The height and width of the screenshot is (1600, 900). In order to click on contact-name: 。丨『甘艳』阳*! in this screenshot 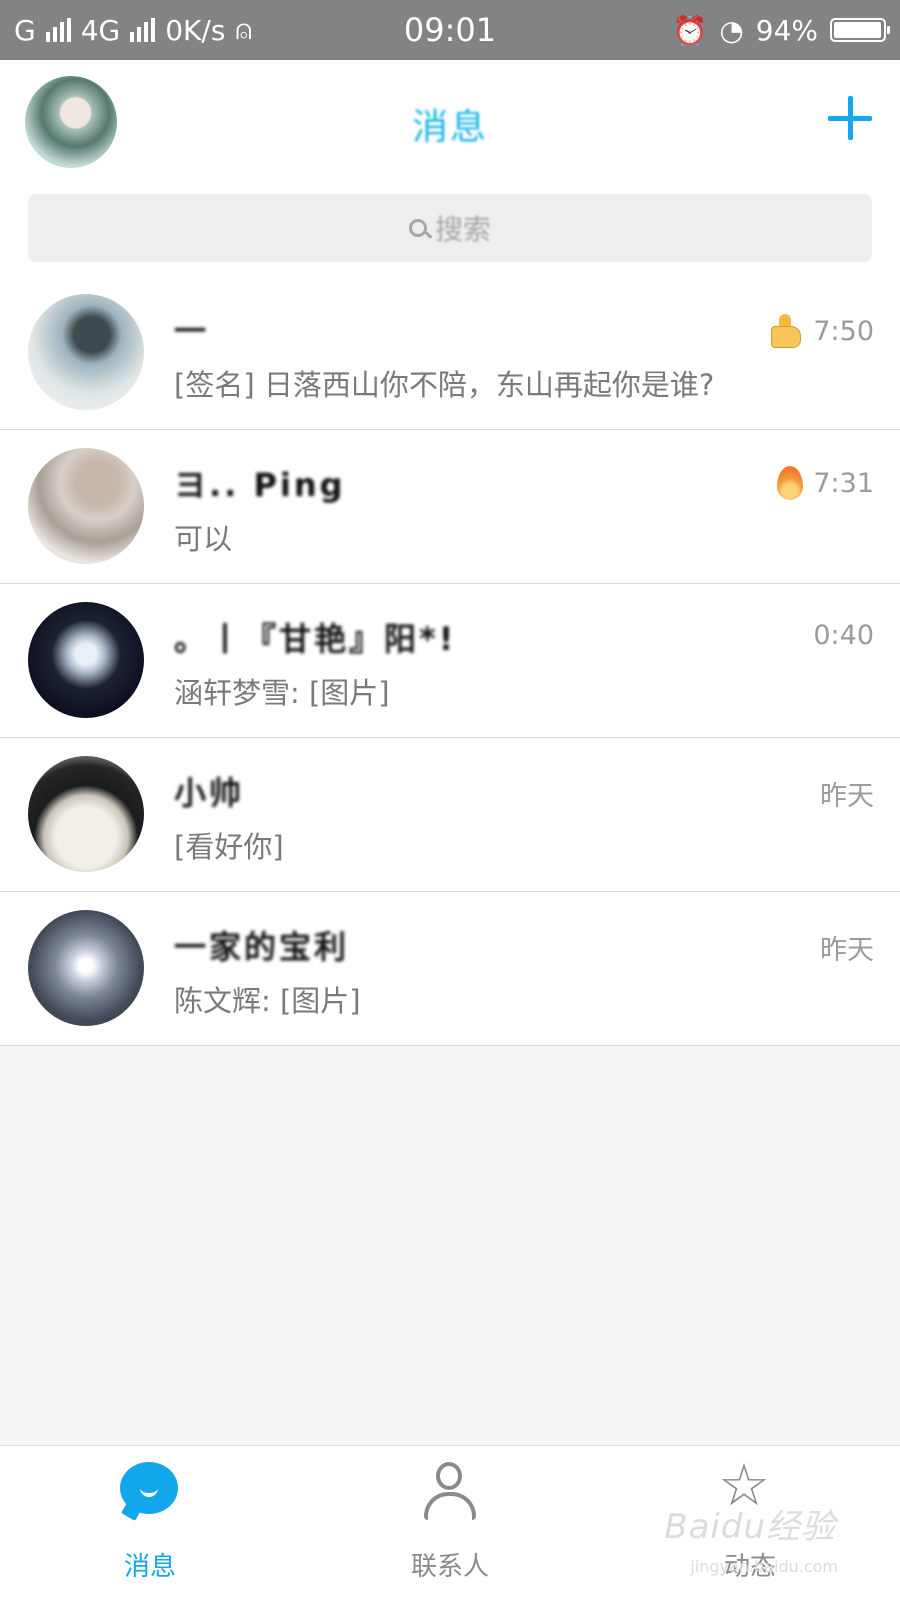, I will do `click(315, 639)`.